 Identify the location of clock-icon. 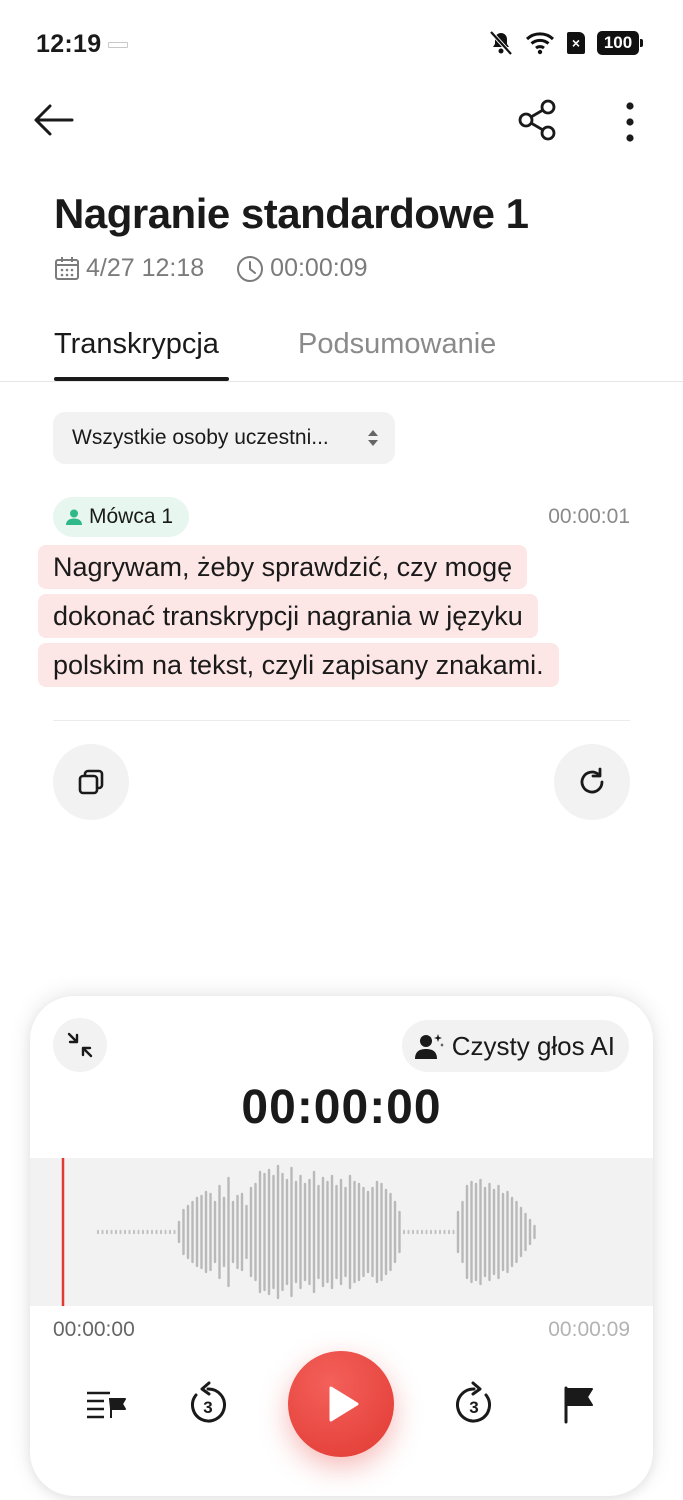
(250, 268).